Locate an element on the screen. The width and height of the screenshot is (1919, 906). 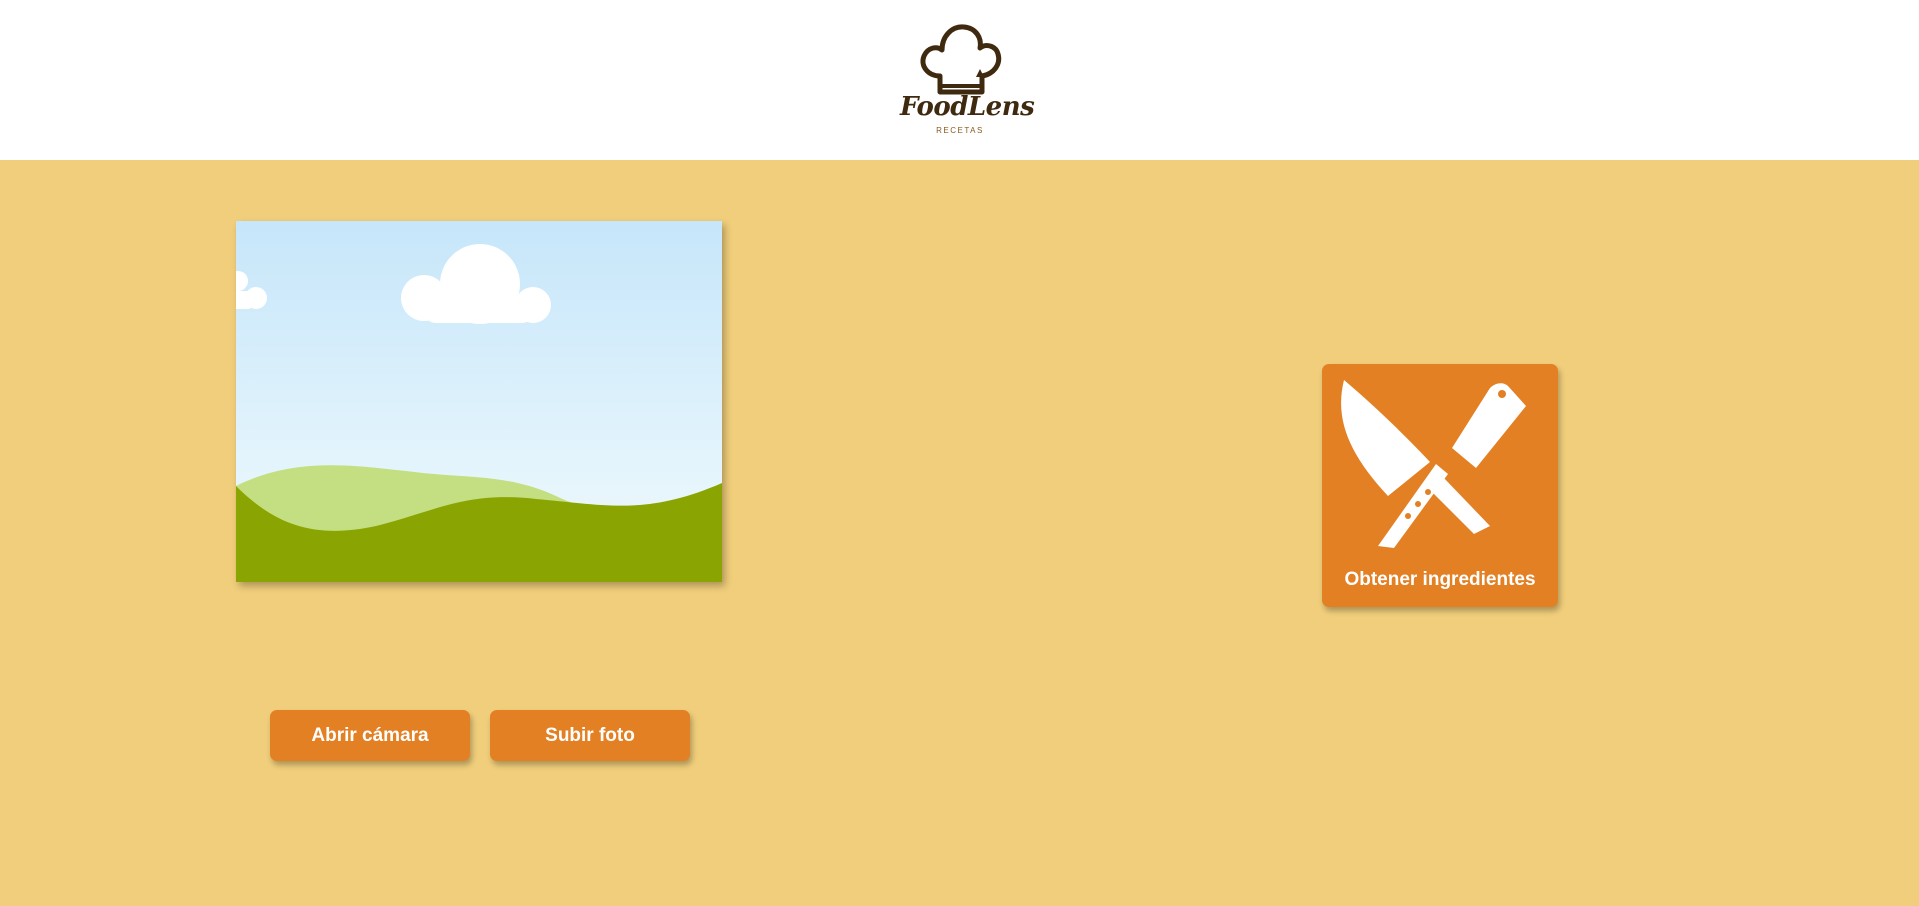
photo-preview is located at coordinates (479, 401).